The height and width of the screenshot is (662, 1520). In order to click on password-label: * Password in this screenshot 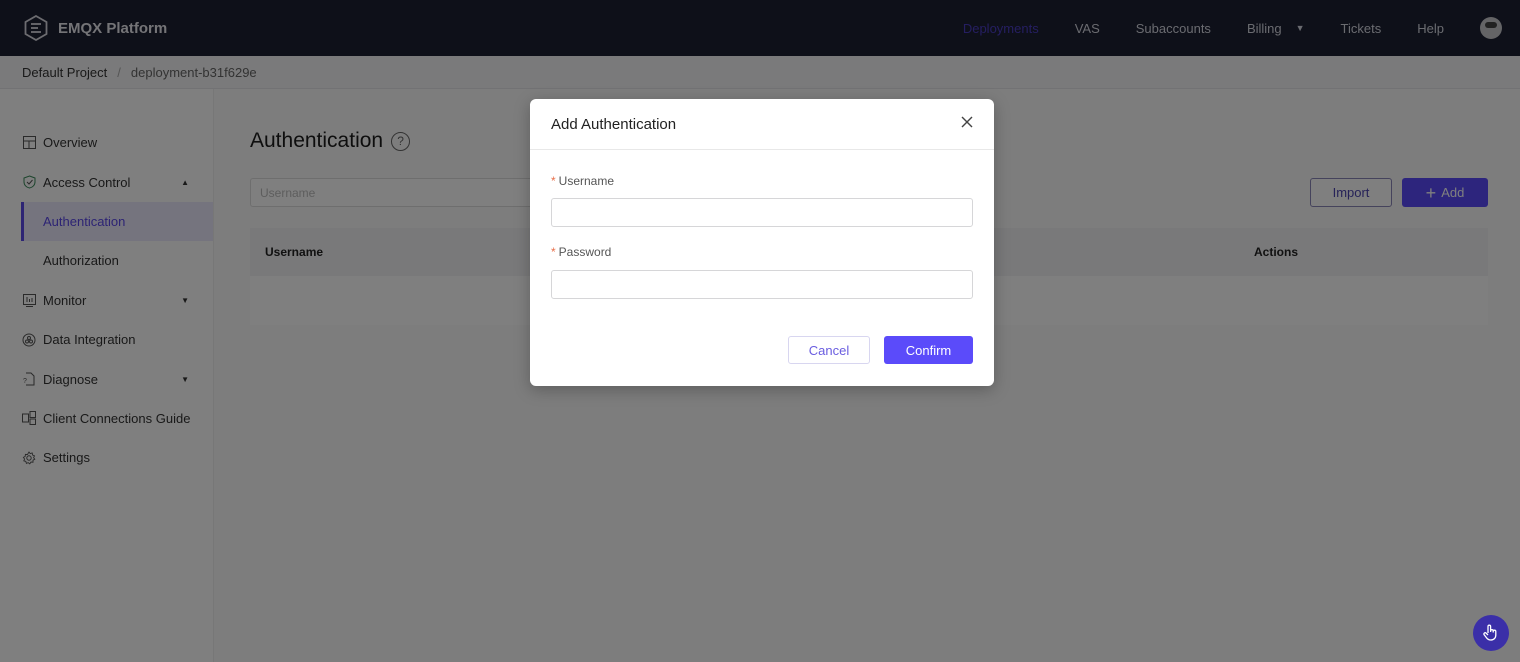, I will do `click(581, 252)`.